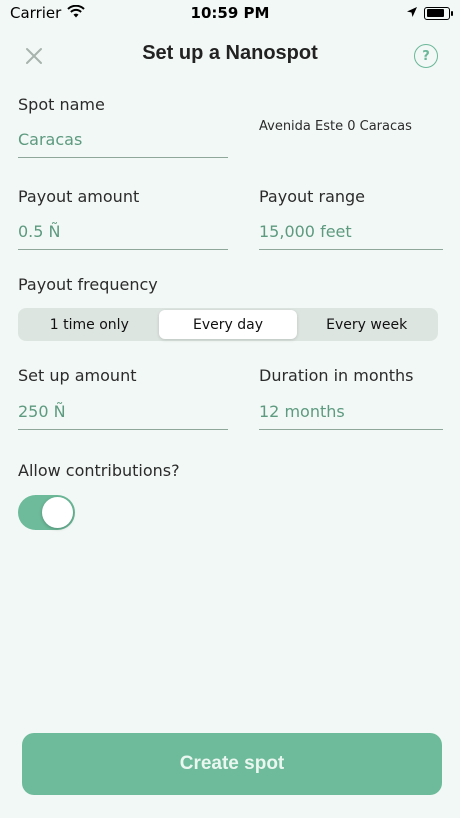 Image resolution: width=460 pixels, height=818 pixels. Describe the element at coordinates (335, 126) in the screenshot. I see `spot-address: Avenida Este 0 Caracas` at that location.